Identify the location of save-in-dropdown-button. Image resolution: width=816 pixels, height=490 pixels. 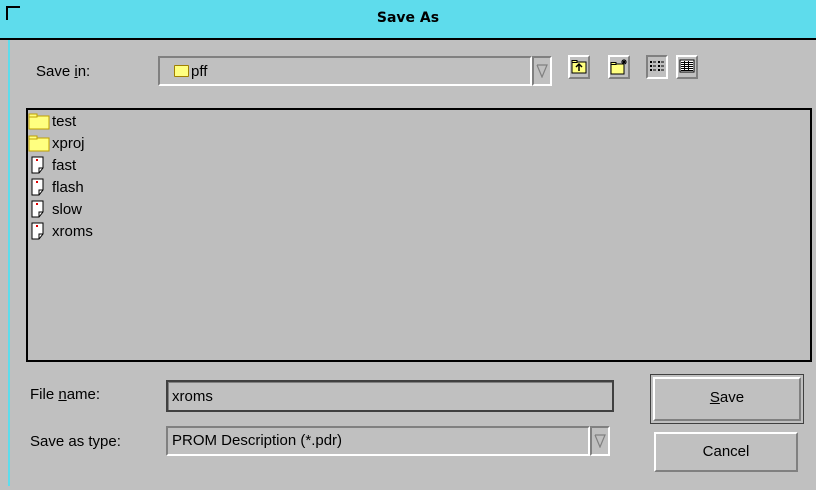
(542, 71).